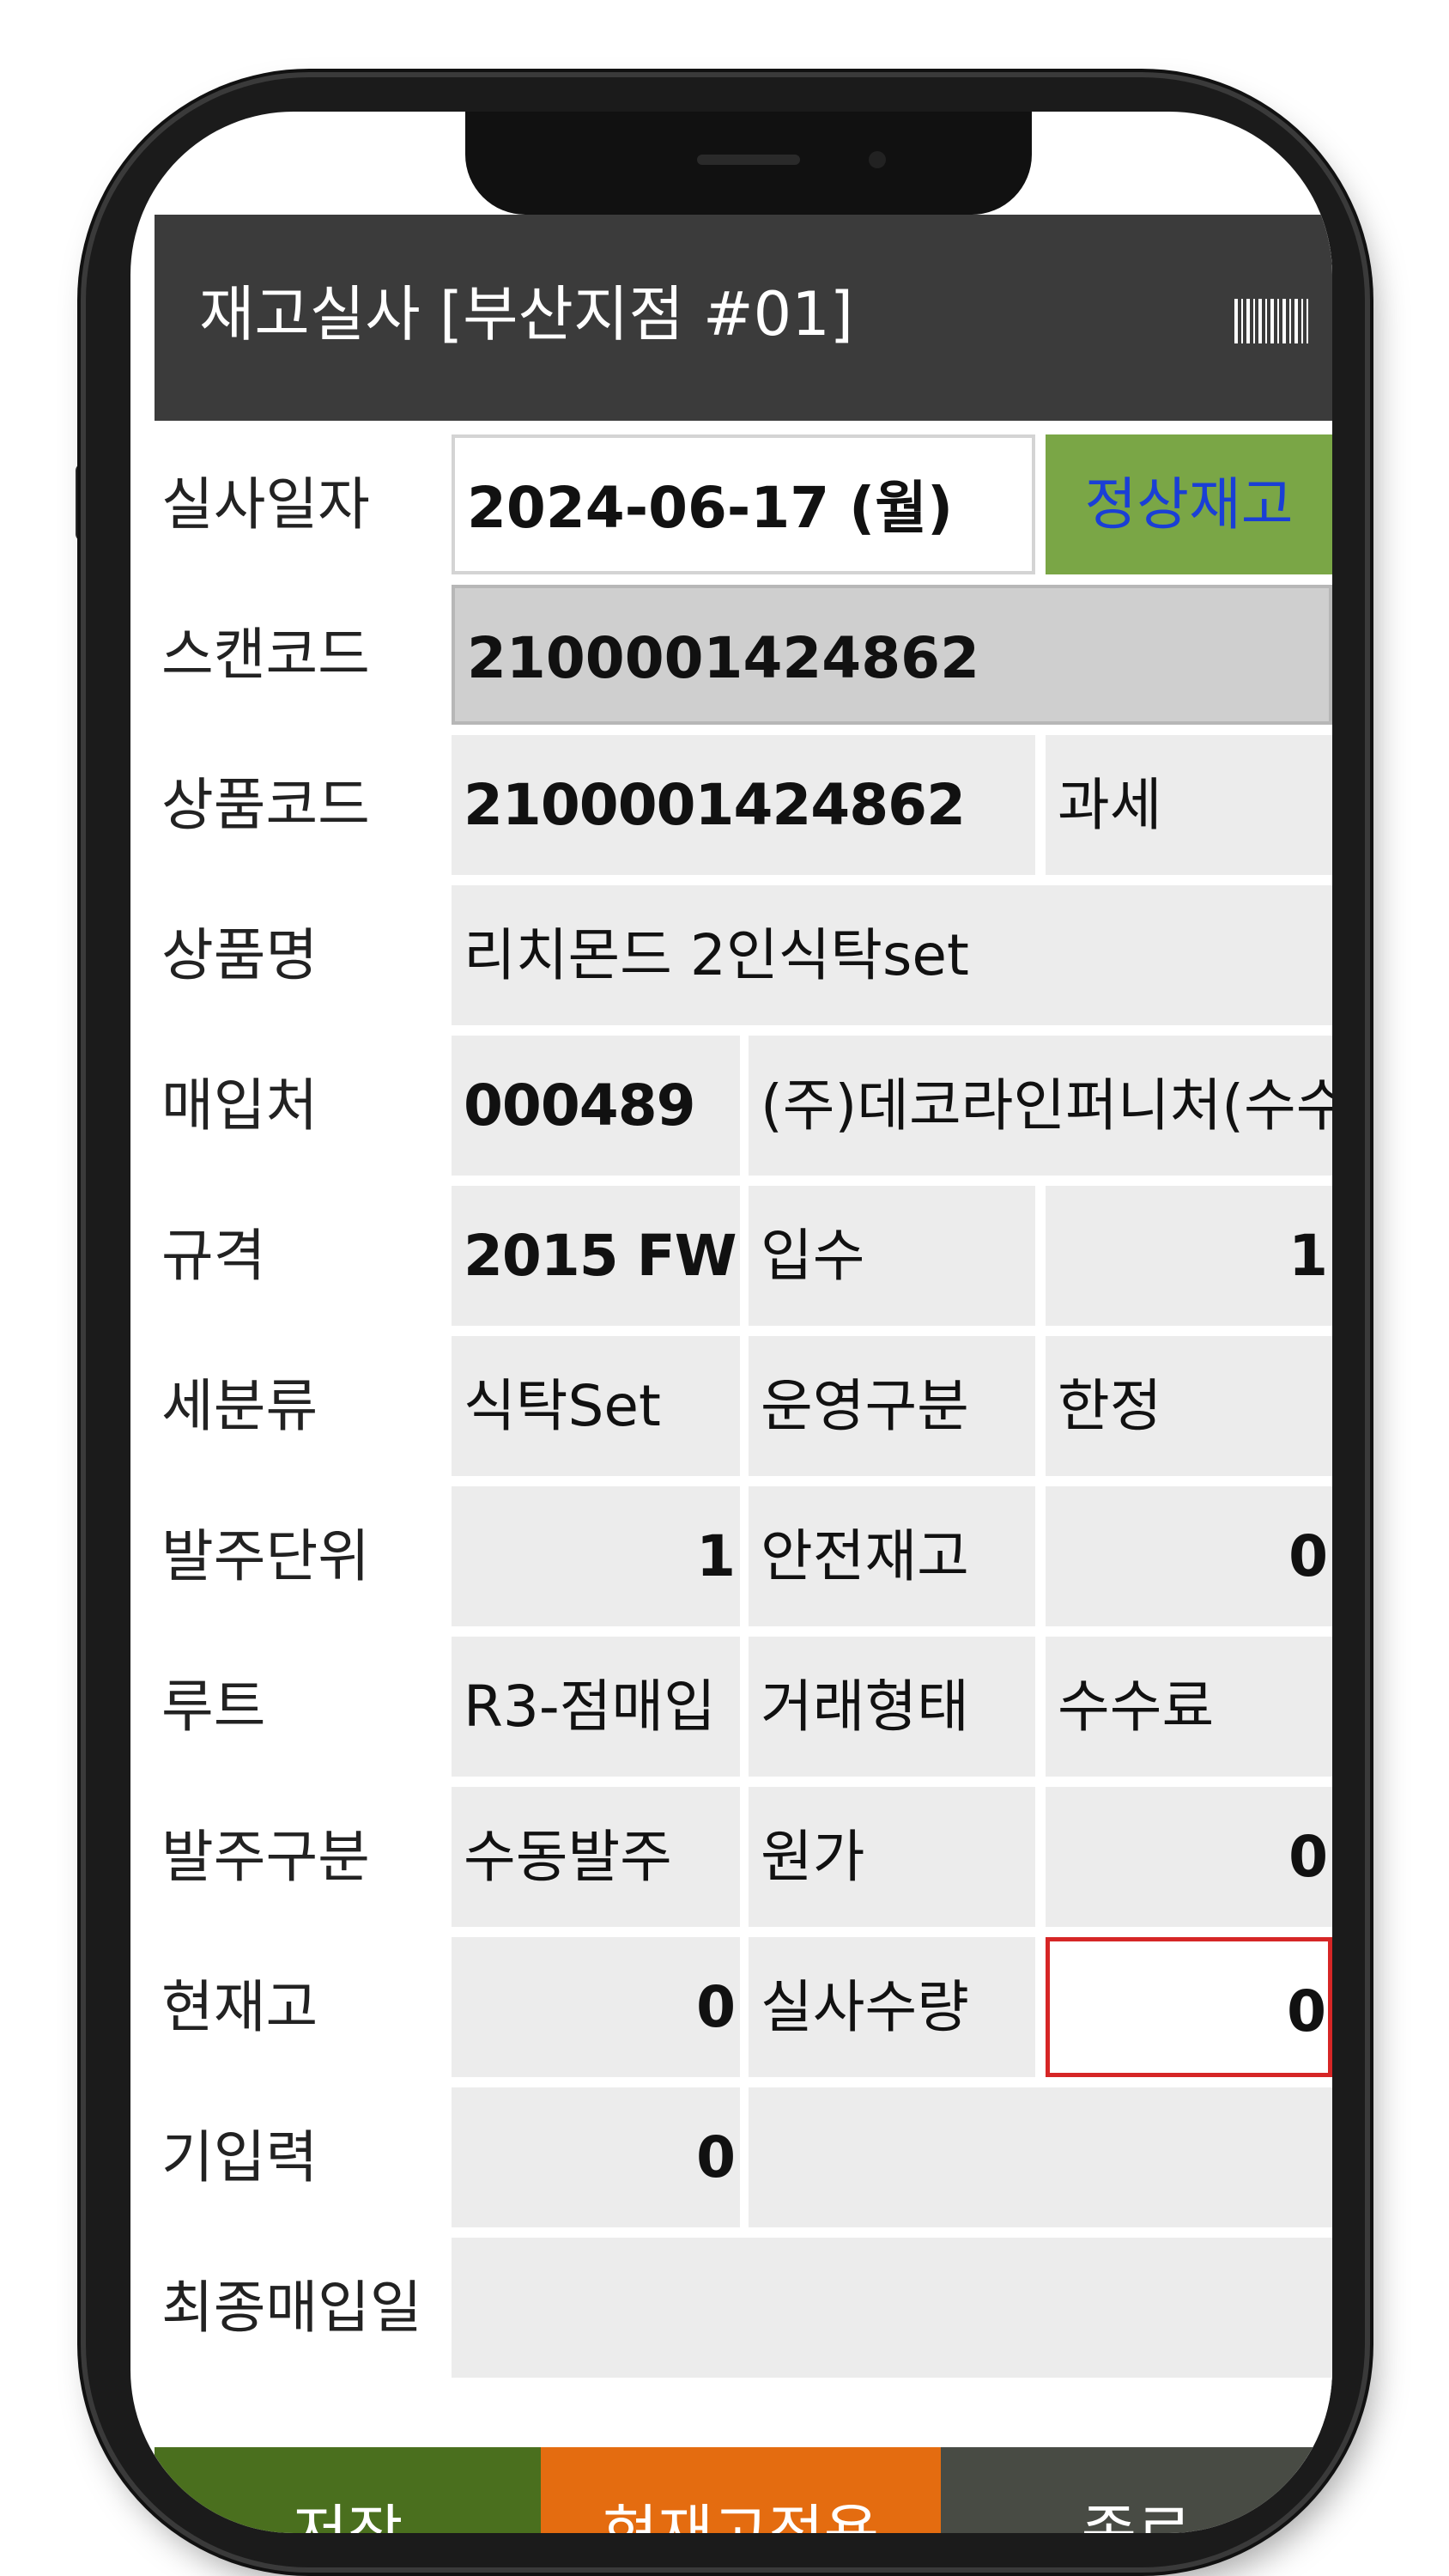  Describe the element at coordinates (265, 1556) in the screenshot. I see `order-unit-label: 발주단위` at that location.